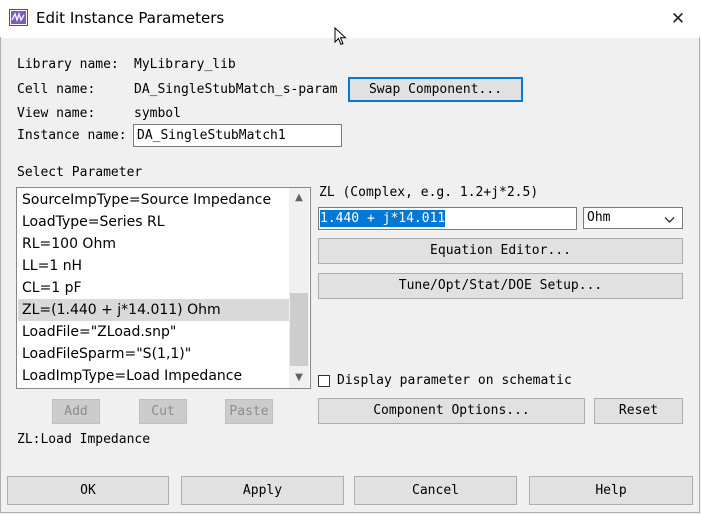 This screenshot has width=701, height=514. I want to click on unit-value: Ohm, so click(599, 217).